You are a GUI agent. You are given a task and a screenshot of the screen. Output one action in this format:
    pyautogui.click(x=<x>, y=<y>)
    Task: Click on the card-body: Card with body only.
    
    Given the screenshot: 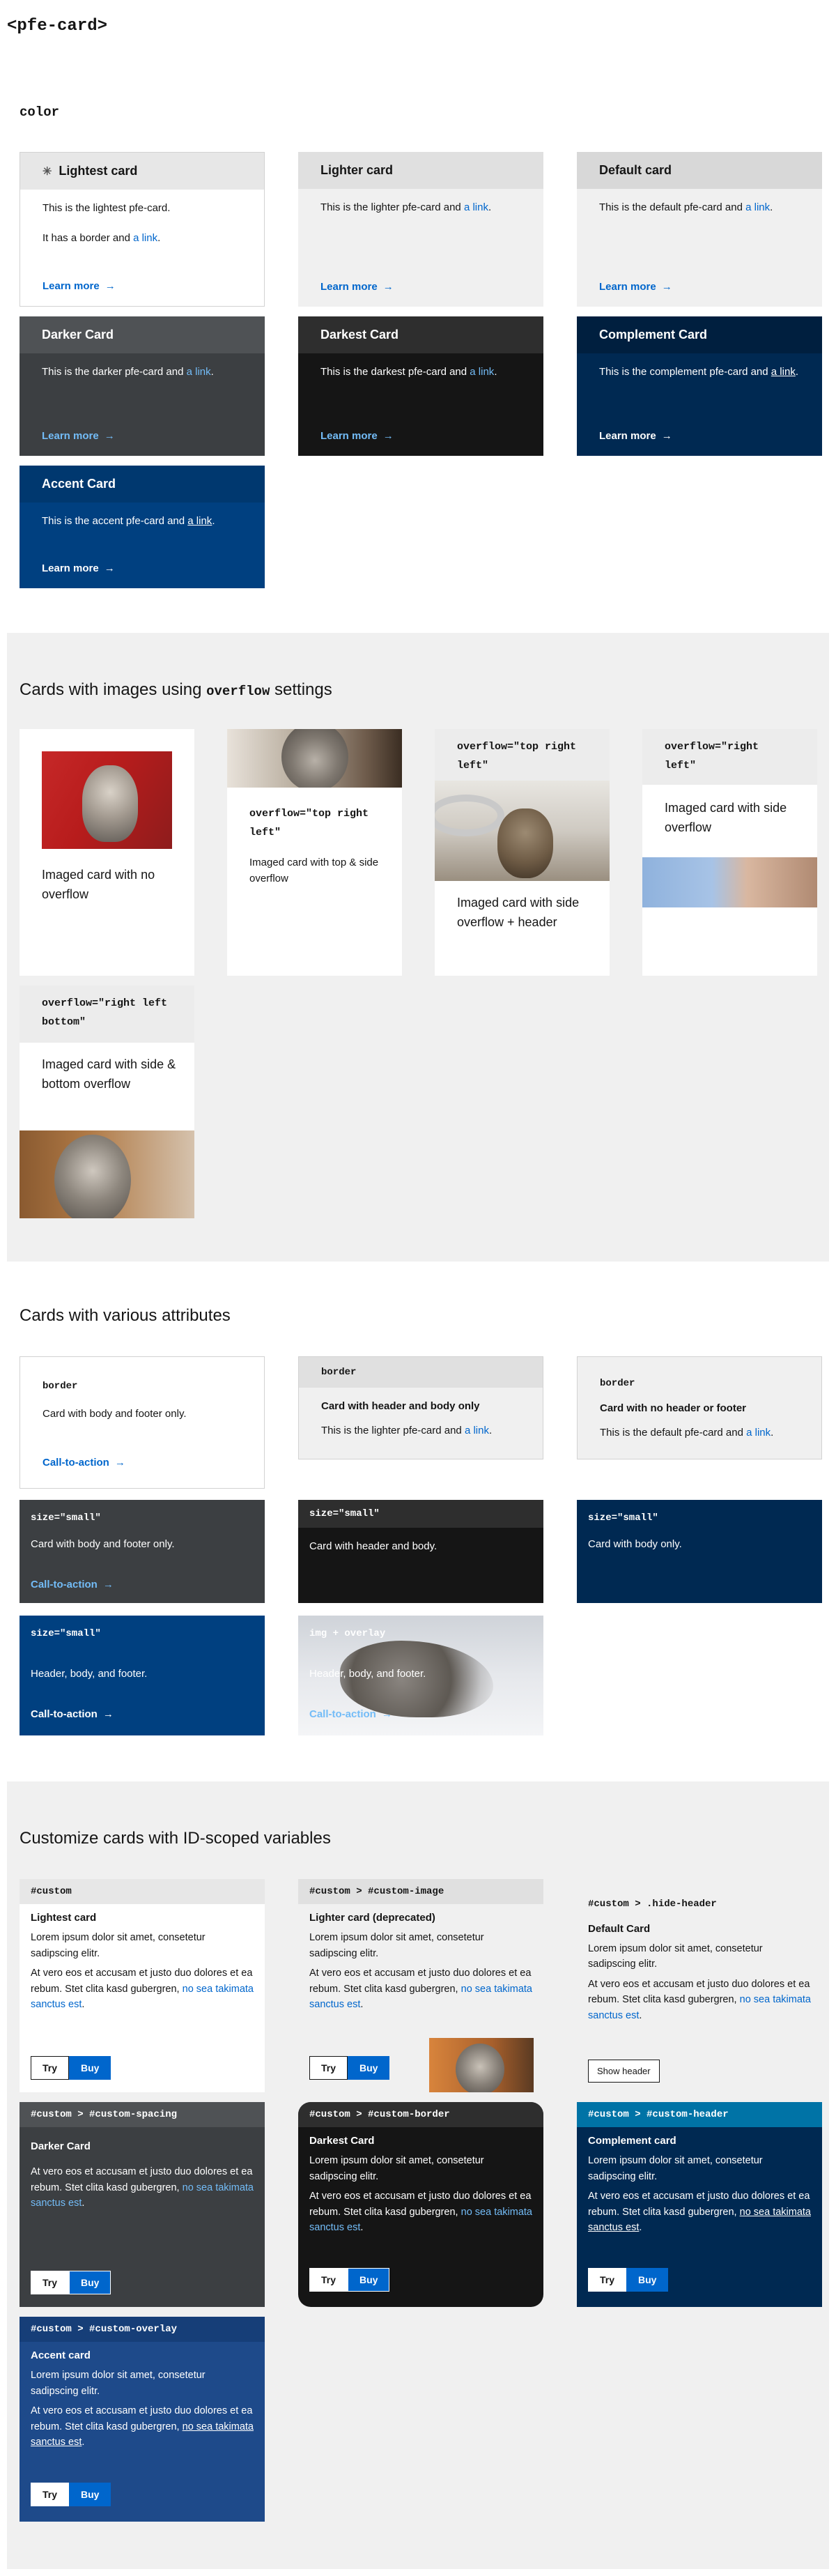 What is the action you would take?
    pyautogui.click(x=635, y=1544)
    